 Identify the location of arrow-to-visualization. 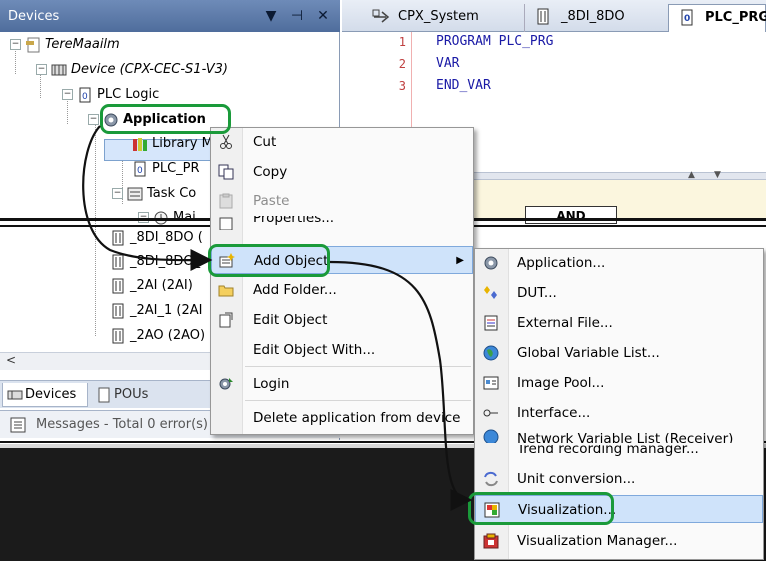
(401, 385).